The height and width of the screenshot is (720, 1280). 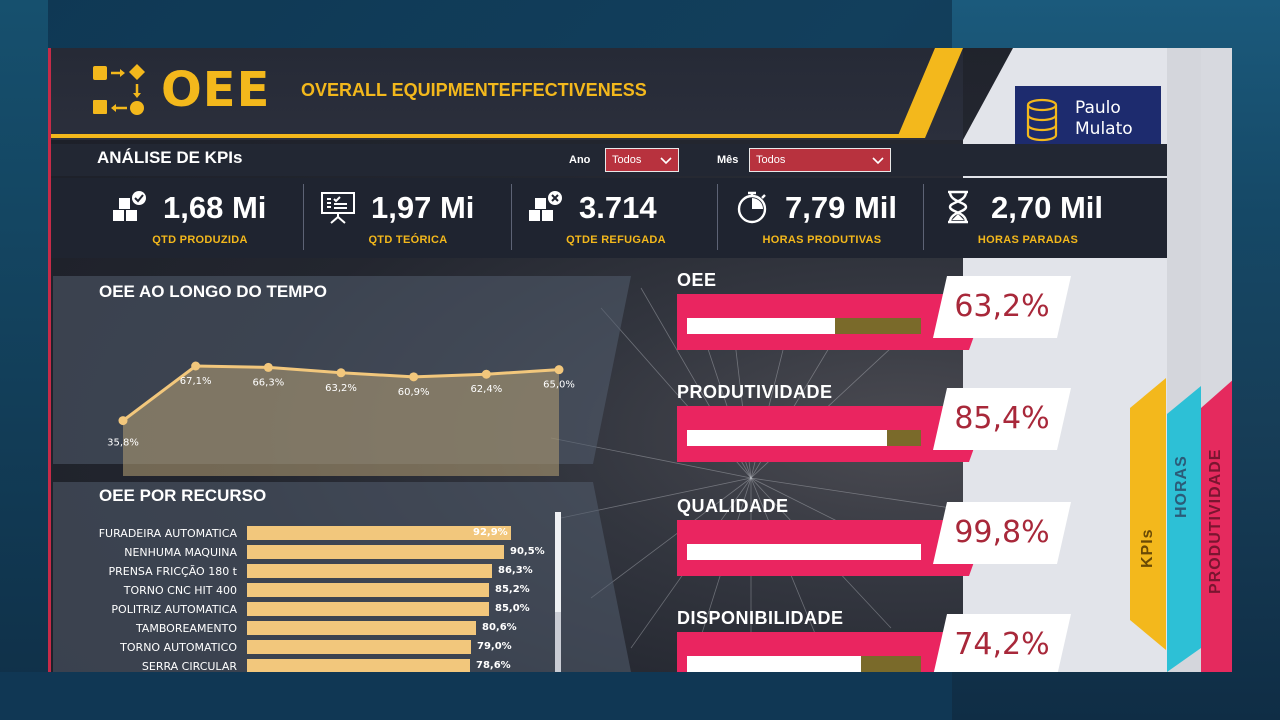 I want to click on metric-card: QUALIDADE 99,8%, so click(x=877, y=551).